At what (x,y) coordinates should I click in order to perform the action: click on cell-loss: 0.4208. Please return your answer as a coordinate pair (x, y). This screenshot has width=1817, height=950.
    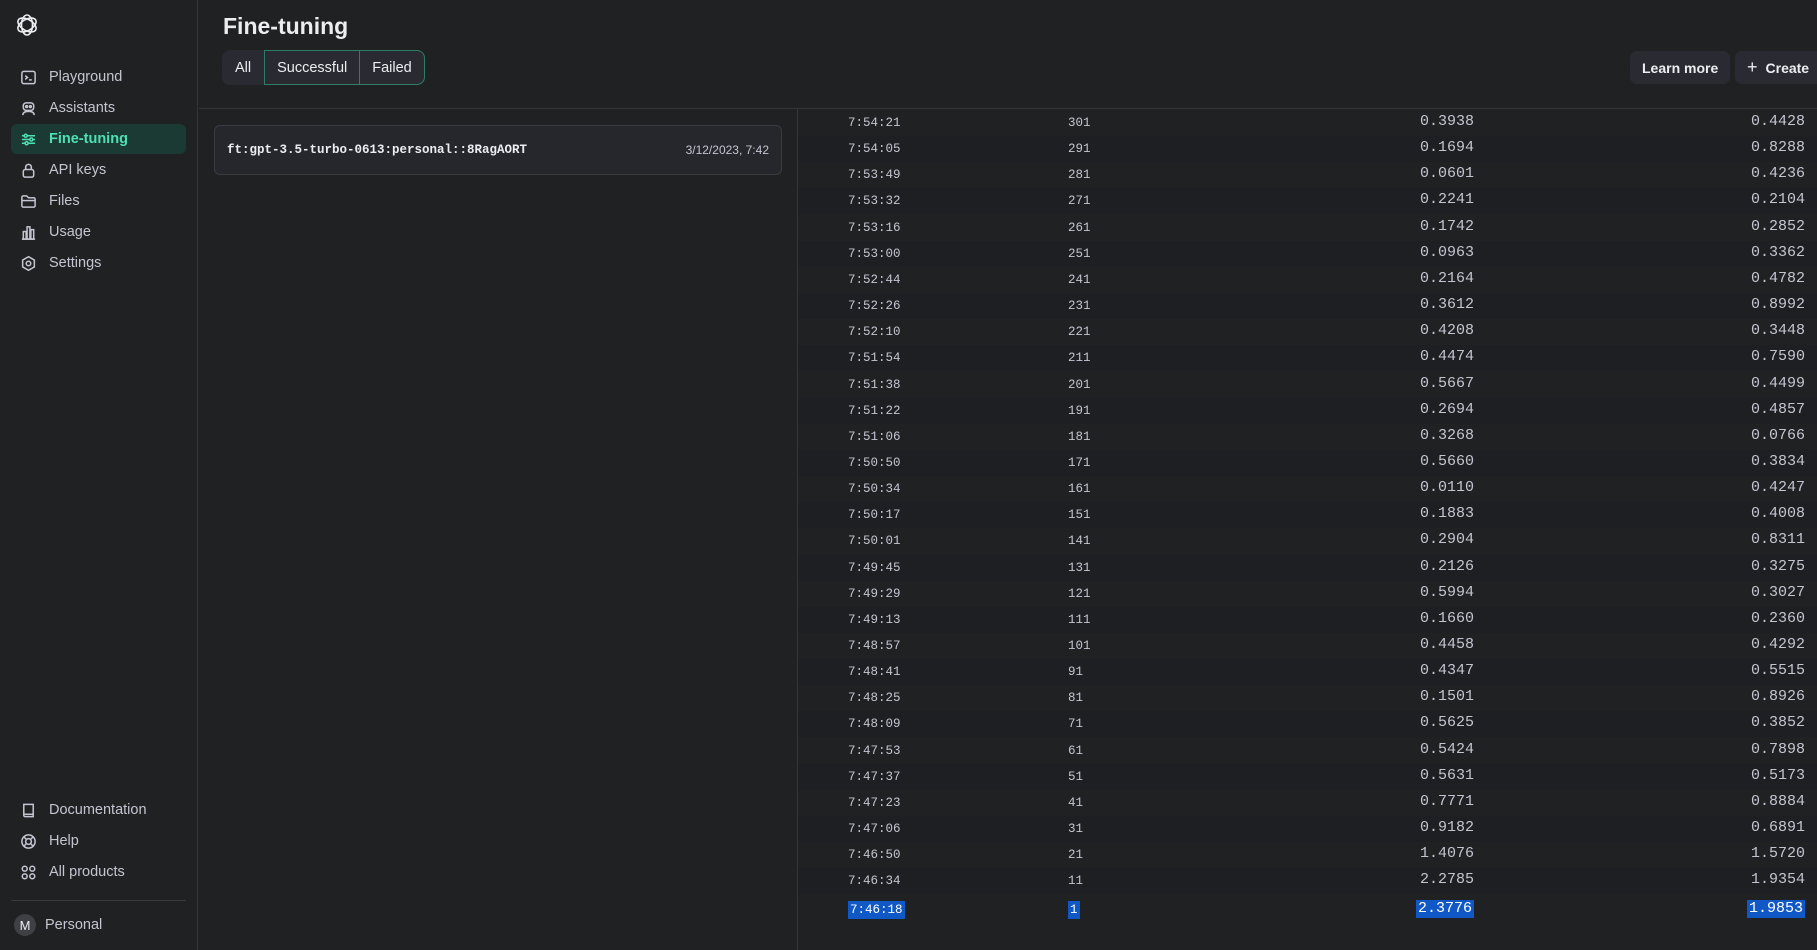
    Looking at the image, I should click on (1446, 331).